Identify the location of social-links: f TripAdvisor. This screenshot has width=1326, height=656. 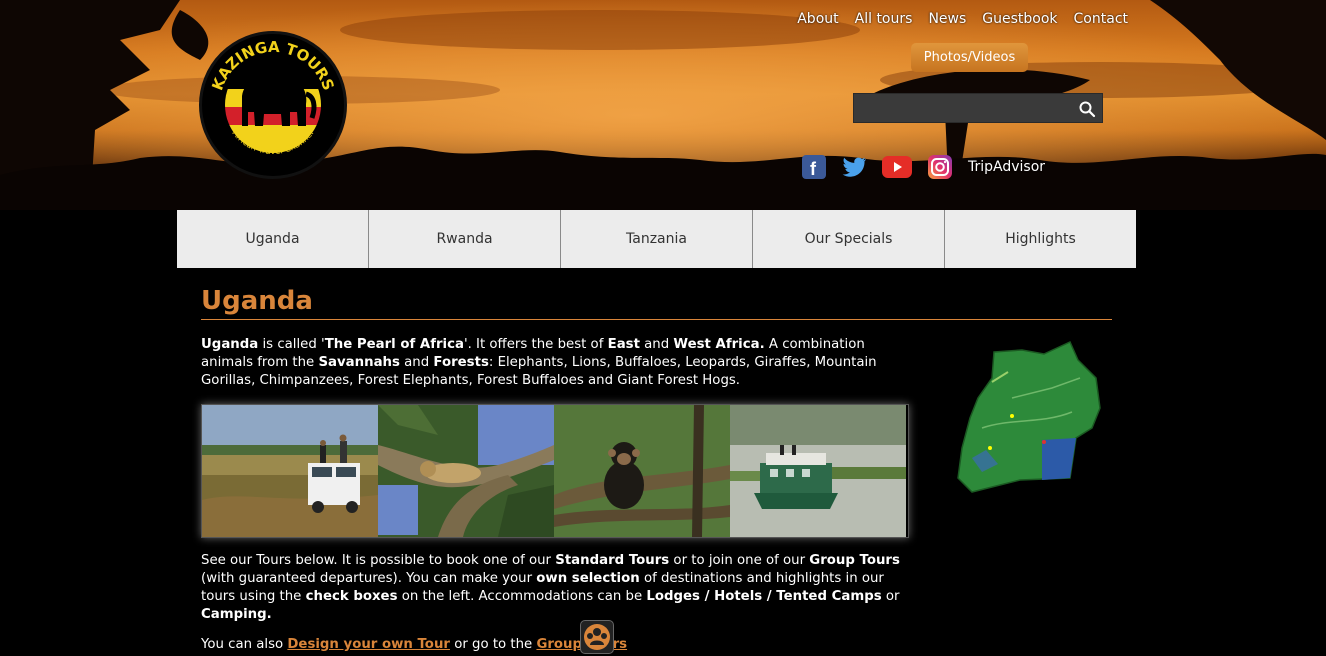
(923, 167).